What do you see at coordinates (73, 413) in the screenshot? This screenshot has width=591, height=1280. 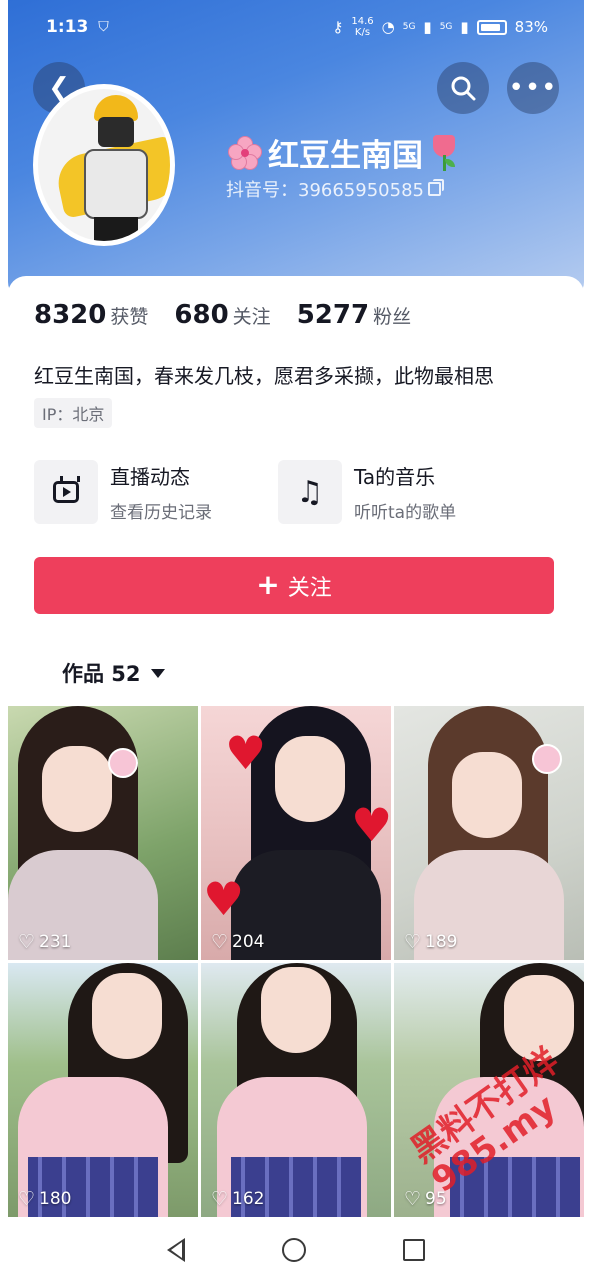 I see `ip-location-badge: IP：北京` at bounding box center [73, 413].